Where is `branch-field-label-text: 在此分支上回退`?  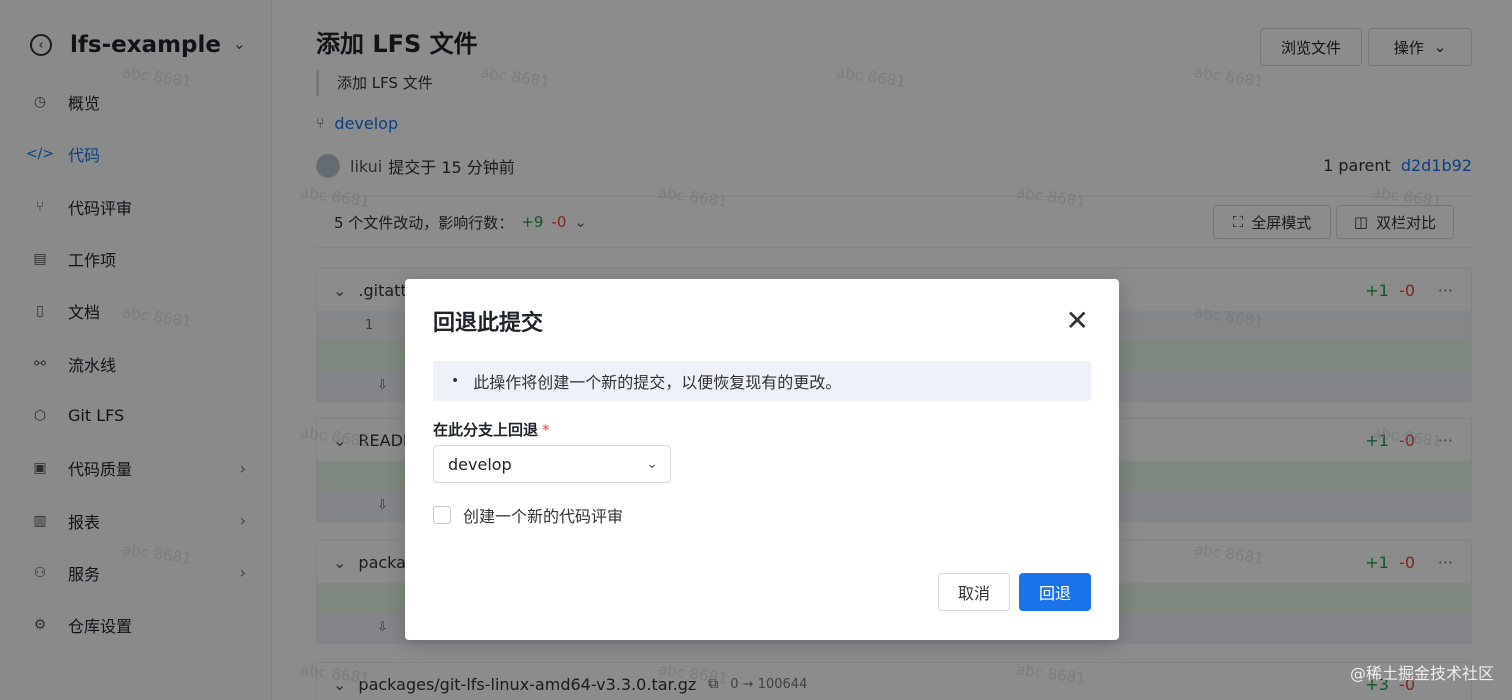 branch-field-label-text: 在此分支上回退 is located at coordinates (486, 430).